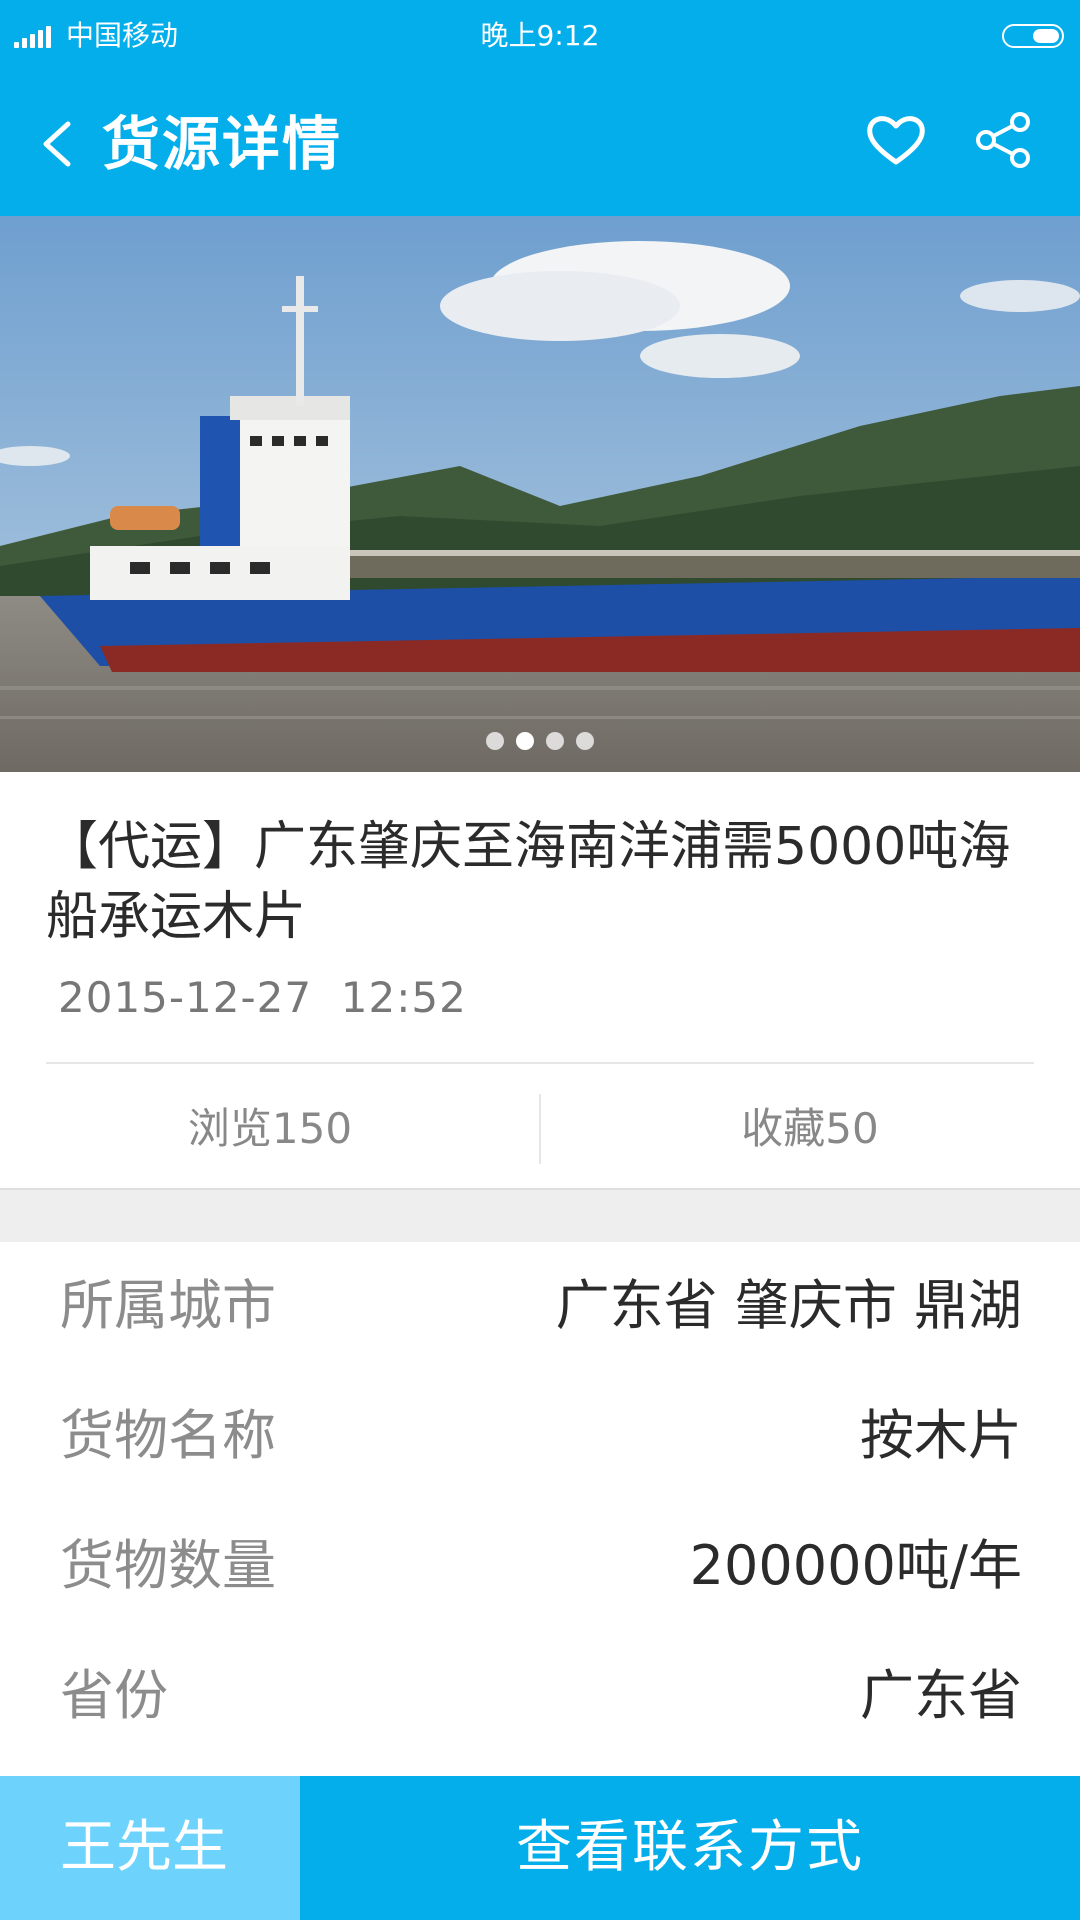  I want to click on info-row-city: 所属城市 广东省 肇庆市 鼎湖, so click(540, 1307).